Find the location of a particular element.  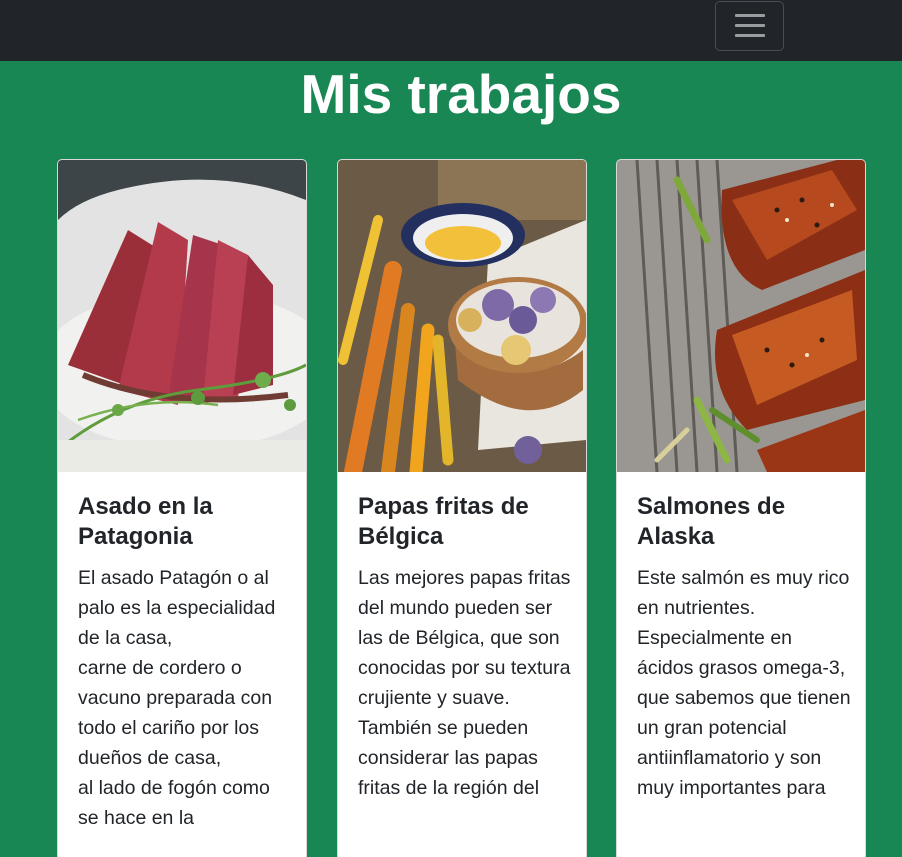

glazed-salmon-fillets-photo is located at coordinates (741, 316).